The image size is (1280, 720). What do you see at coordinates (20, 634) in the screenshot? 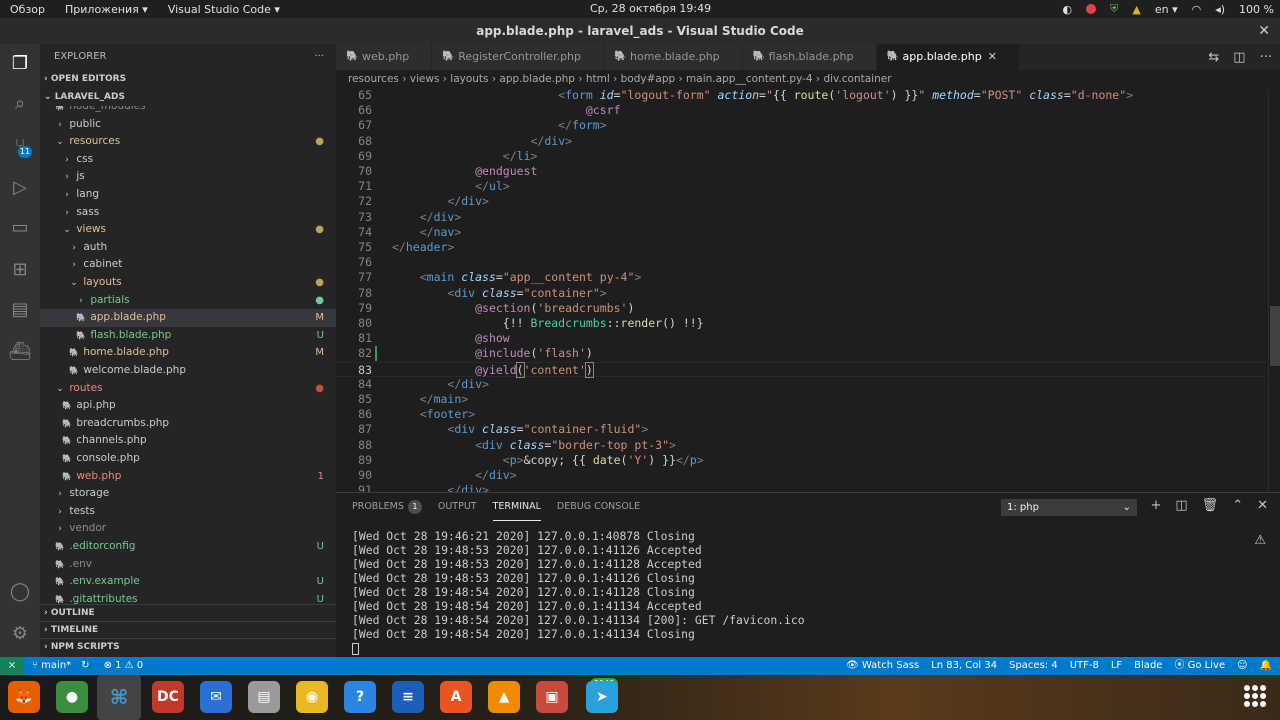
I see `settings-gear-icon: ⚙` at bounding box center [20, 634].